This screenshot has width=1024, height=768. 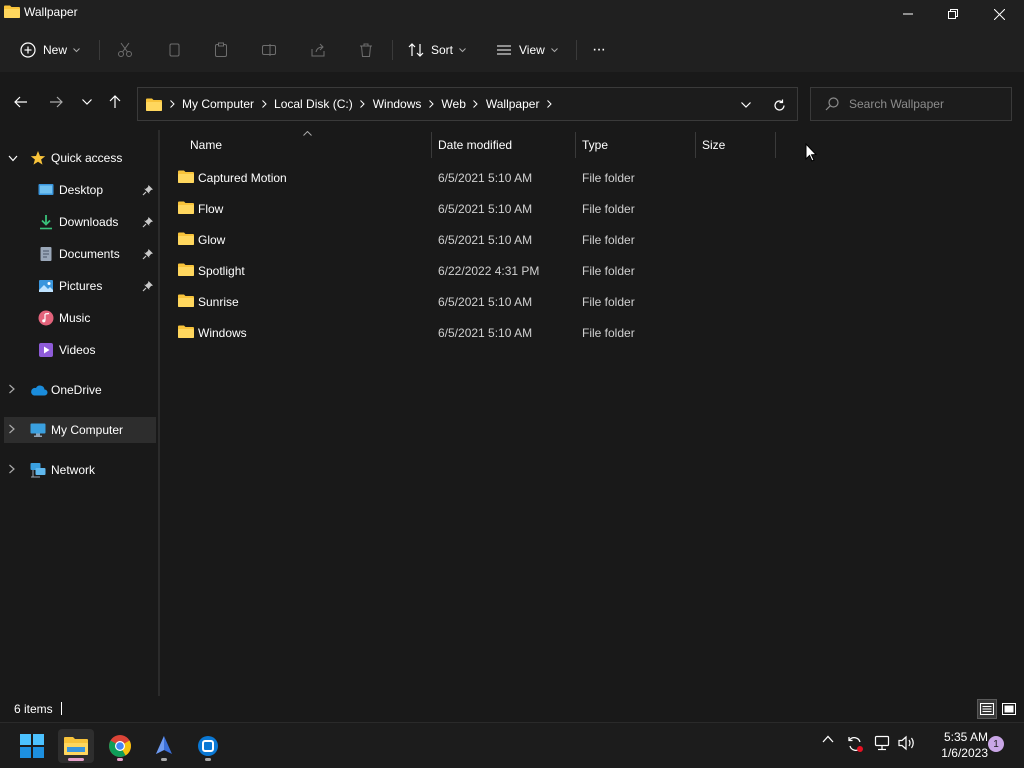 What do you see at coordinates (828, 739) in the screenshot?
I see `show-hidden-icons-button` at bounding box center [828, 739].